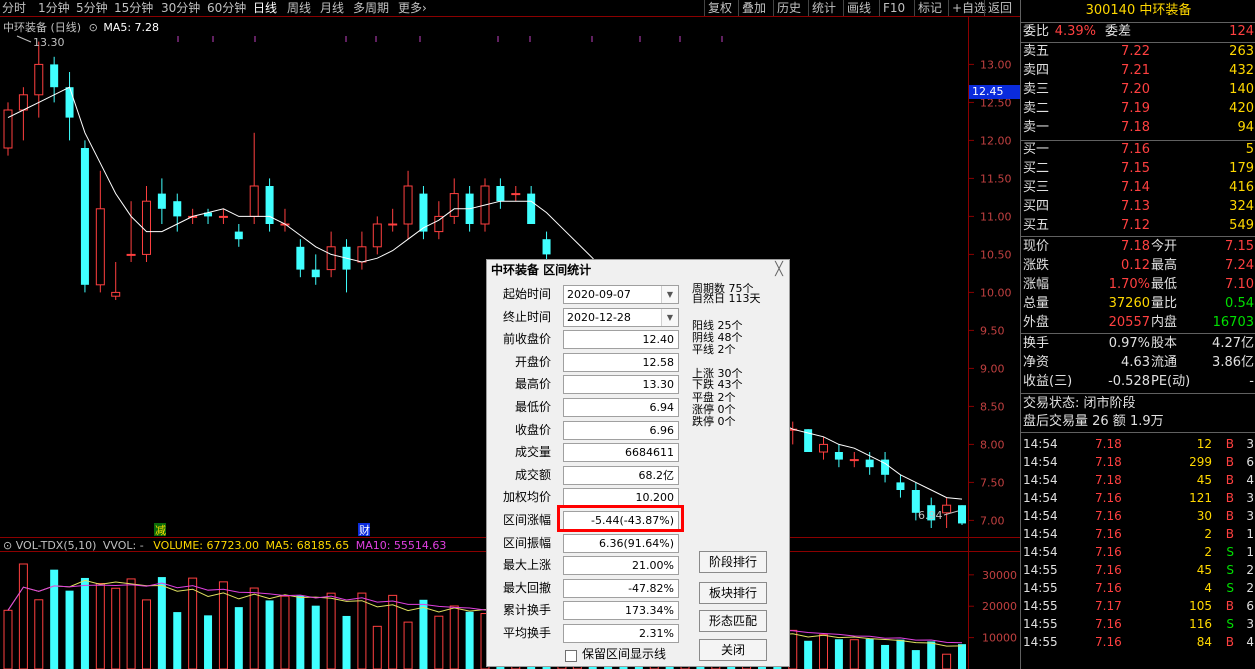  I want to click on fundamental-value: 3.86亿, so click(1233, 362).